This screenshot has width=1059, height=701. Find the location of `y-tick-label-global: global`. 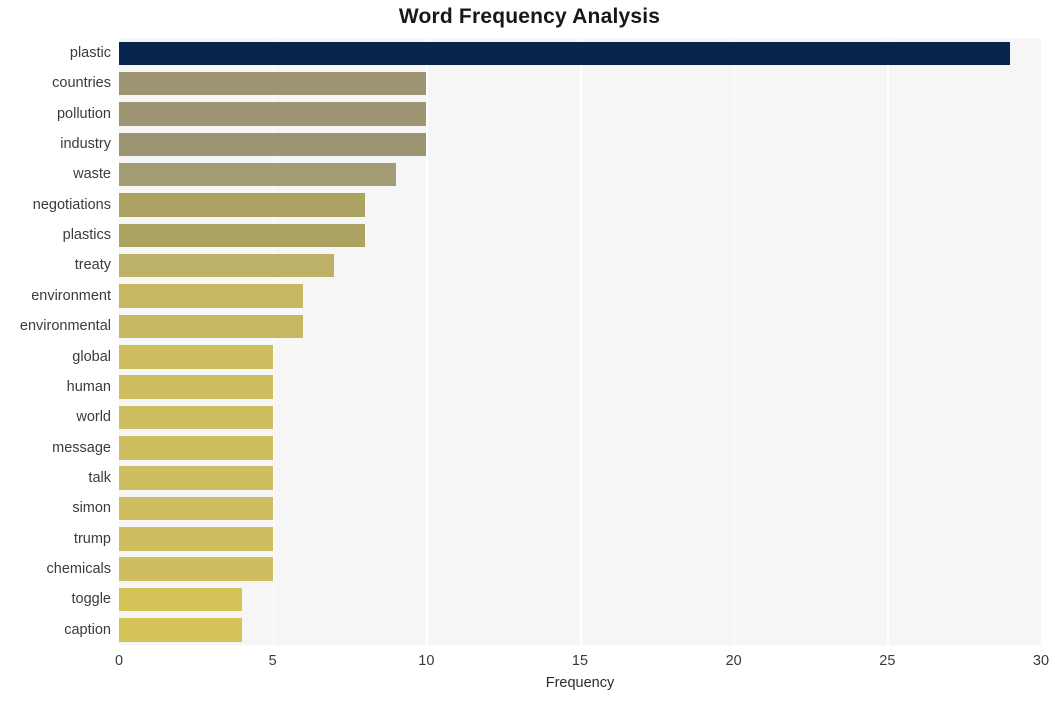

y-tick-label-global: global is located at coordinates (91, 356).